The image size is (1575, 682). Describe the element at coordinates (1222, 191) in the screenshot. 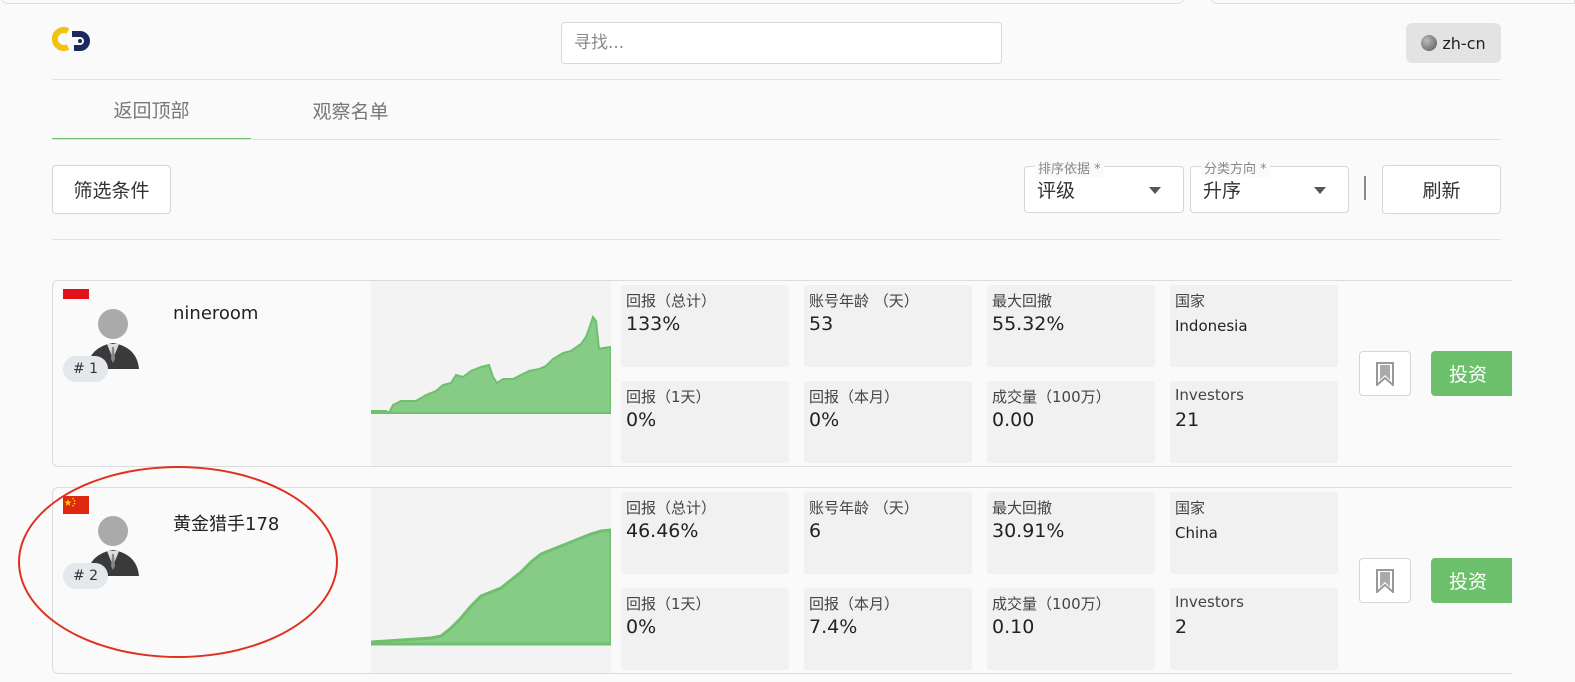

I see `sort-direction-value: 升序` at that location.